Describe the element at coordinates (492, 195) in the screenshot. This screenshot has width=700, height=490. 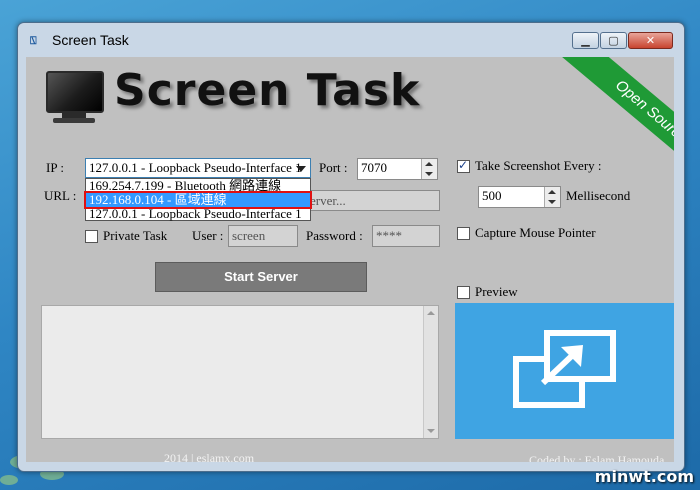
I see `interval-value: 500` at that location.